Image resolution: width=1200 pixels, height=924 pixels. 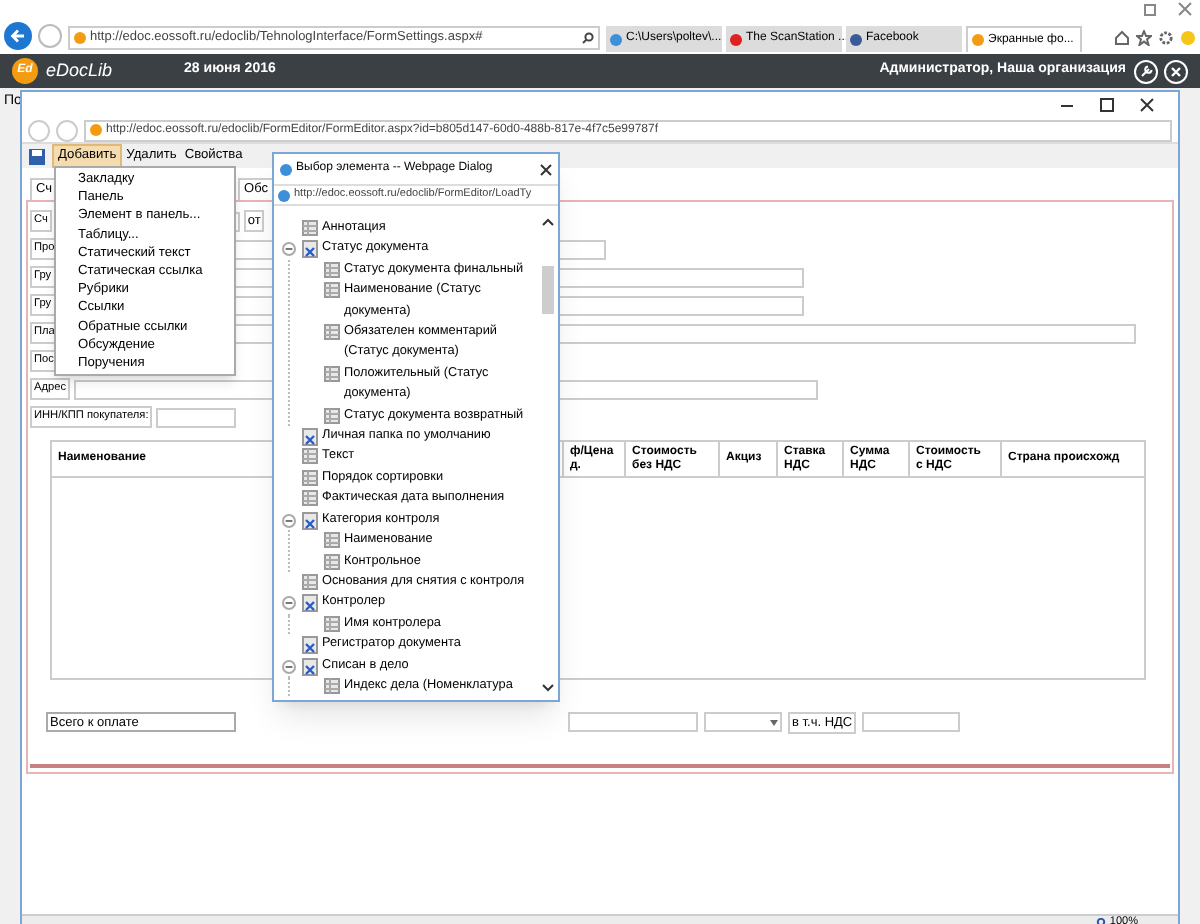 I want to click on search-icon, so click(x=588, y=38).